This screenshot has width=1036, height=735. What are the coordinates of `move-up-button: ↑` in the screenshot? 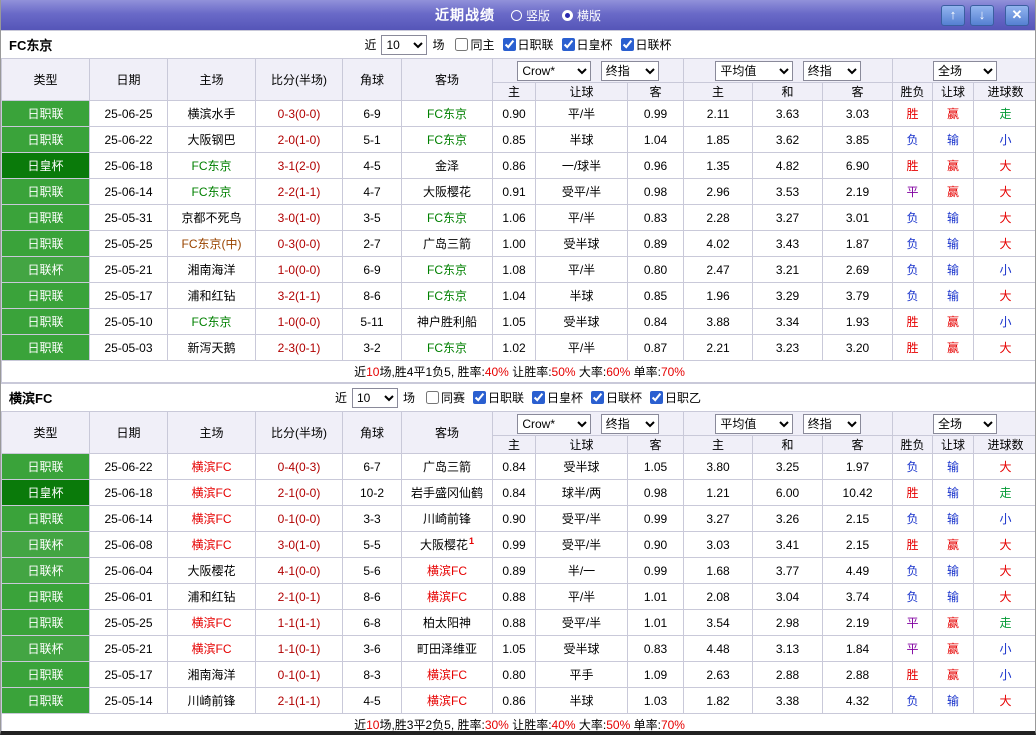 It's located at (953, 15).